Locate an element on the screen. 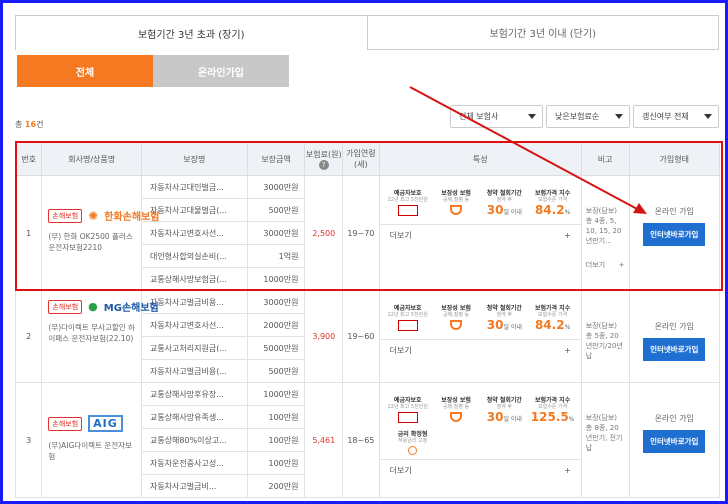 This screenshot has height=504, width=728. index-value: 125.5 is located at coordinates (549, 417).